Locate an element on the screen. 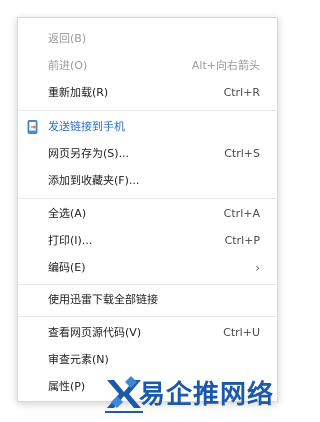 Image resolution: width=320 pixels, height=422 pixels. menu-item-send-to-phone: 发送链接到手机 is located at coordinates (147, 127).